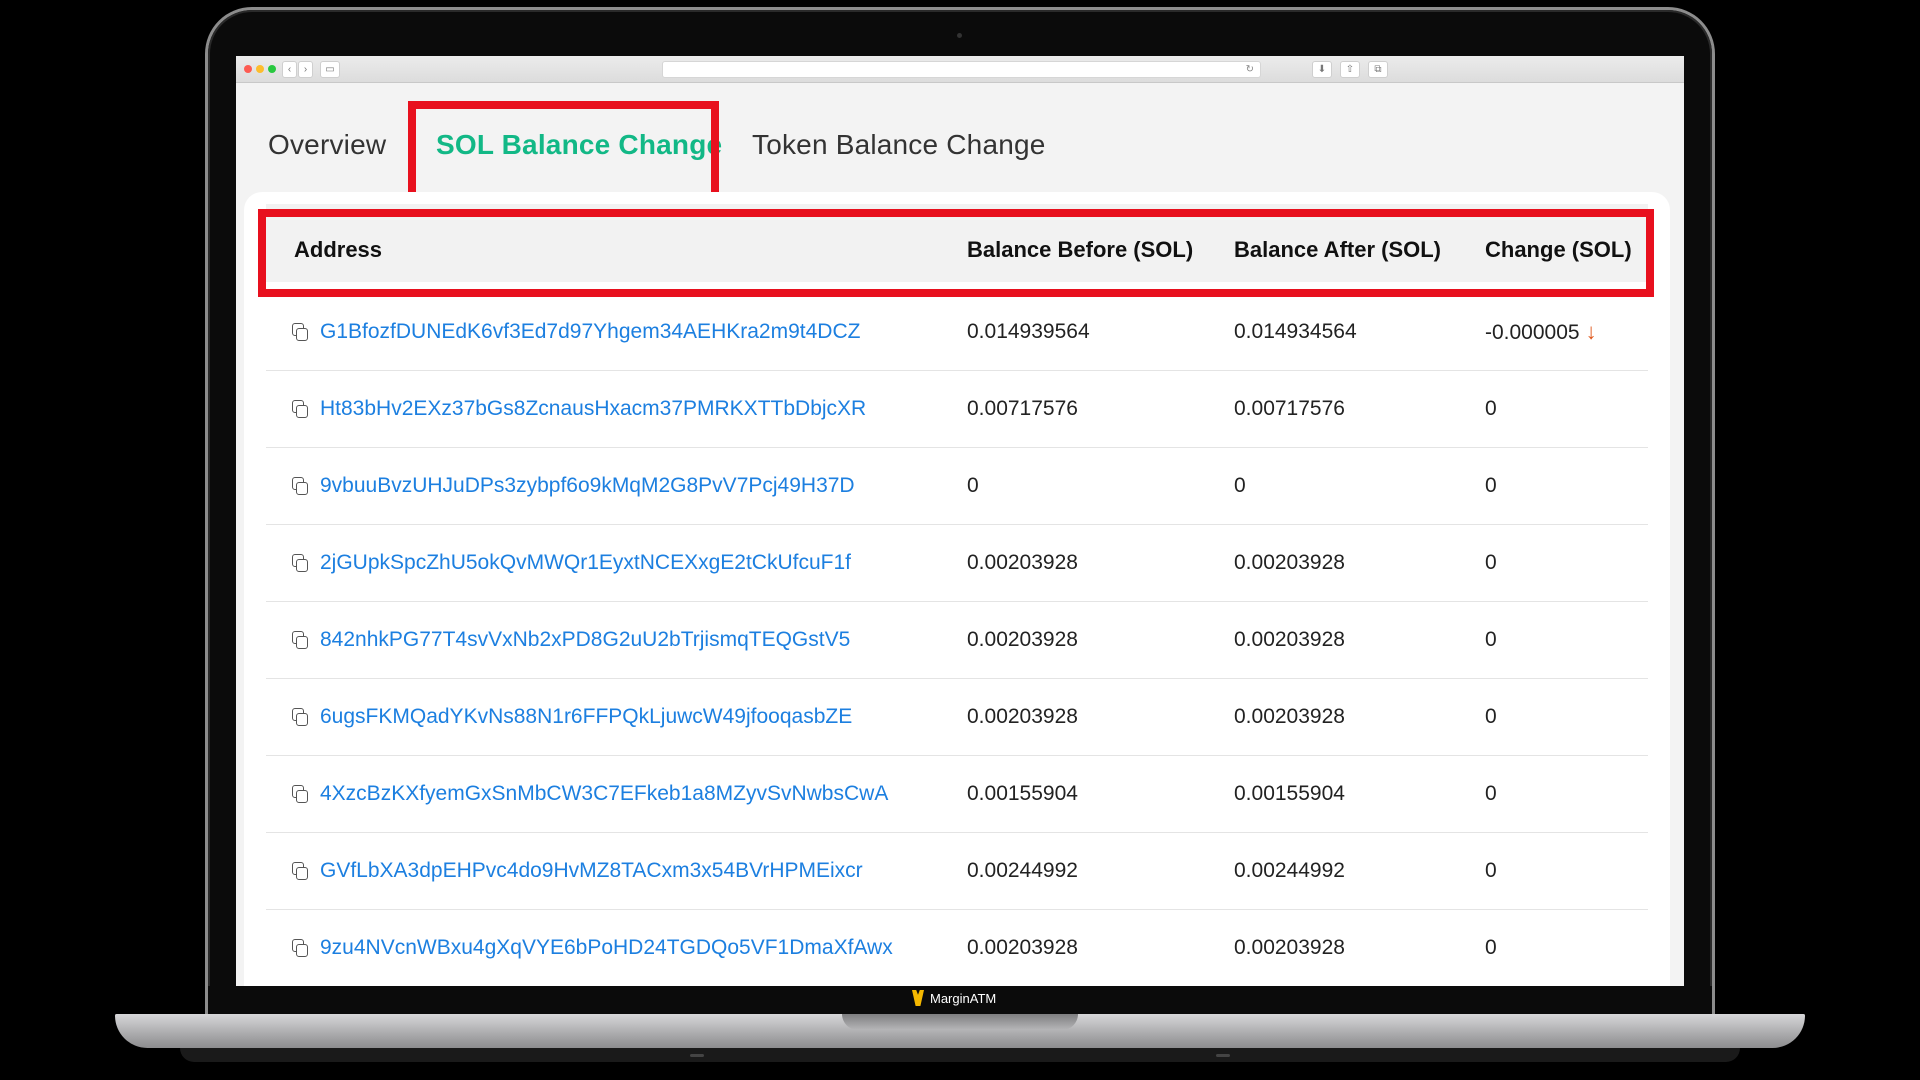 The image size is (1920, 1080). What do you see at coordinates (960, 1022) in the screenshot?
I see `laptop-notch` at bounding box center [960, 1022].